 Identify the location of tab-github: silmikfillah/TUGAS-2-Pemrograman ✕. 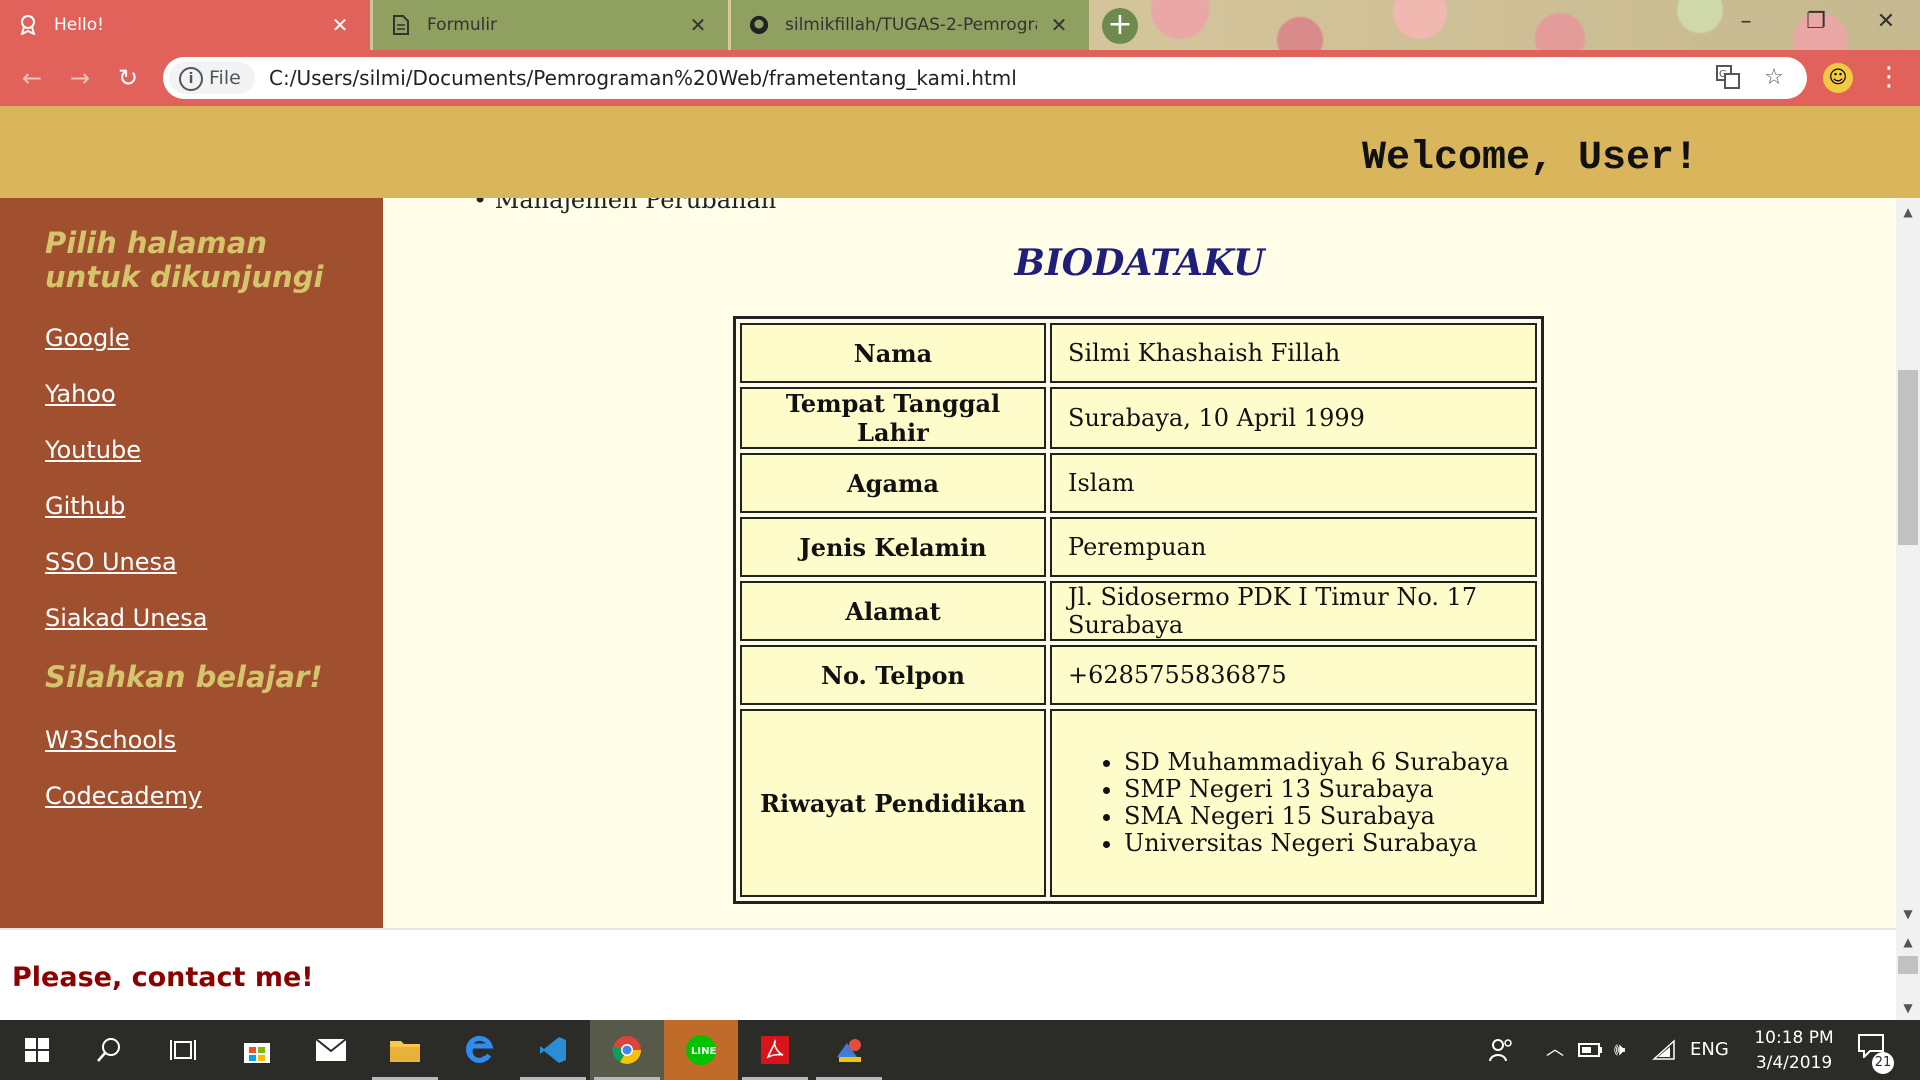
(910, 25).